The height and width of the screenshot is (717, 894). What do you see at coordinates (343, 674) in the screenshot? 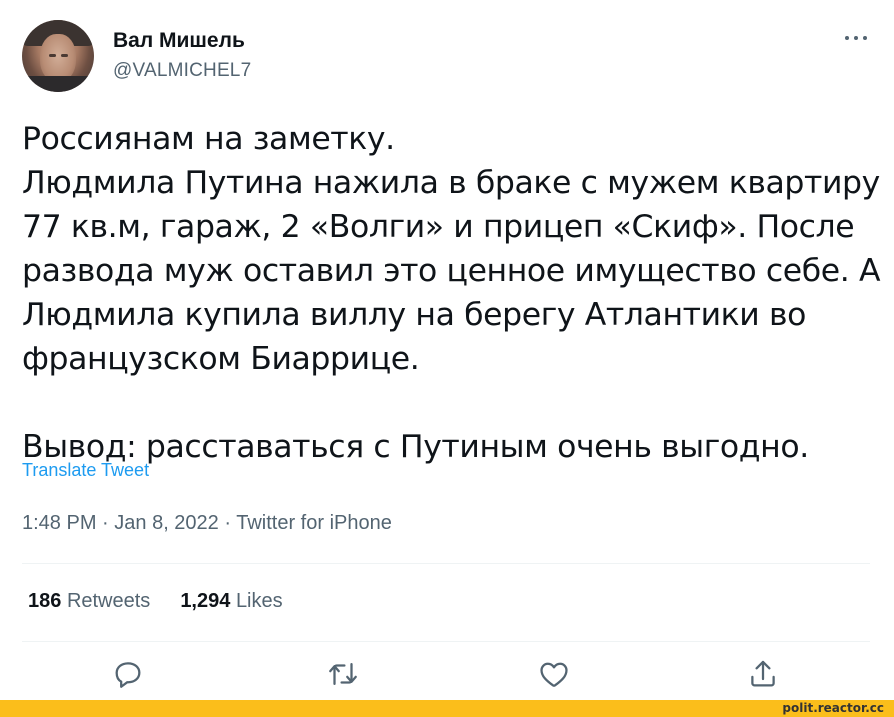
I see `retweet-icon` at bounding box center [343, 674].